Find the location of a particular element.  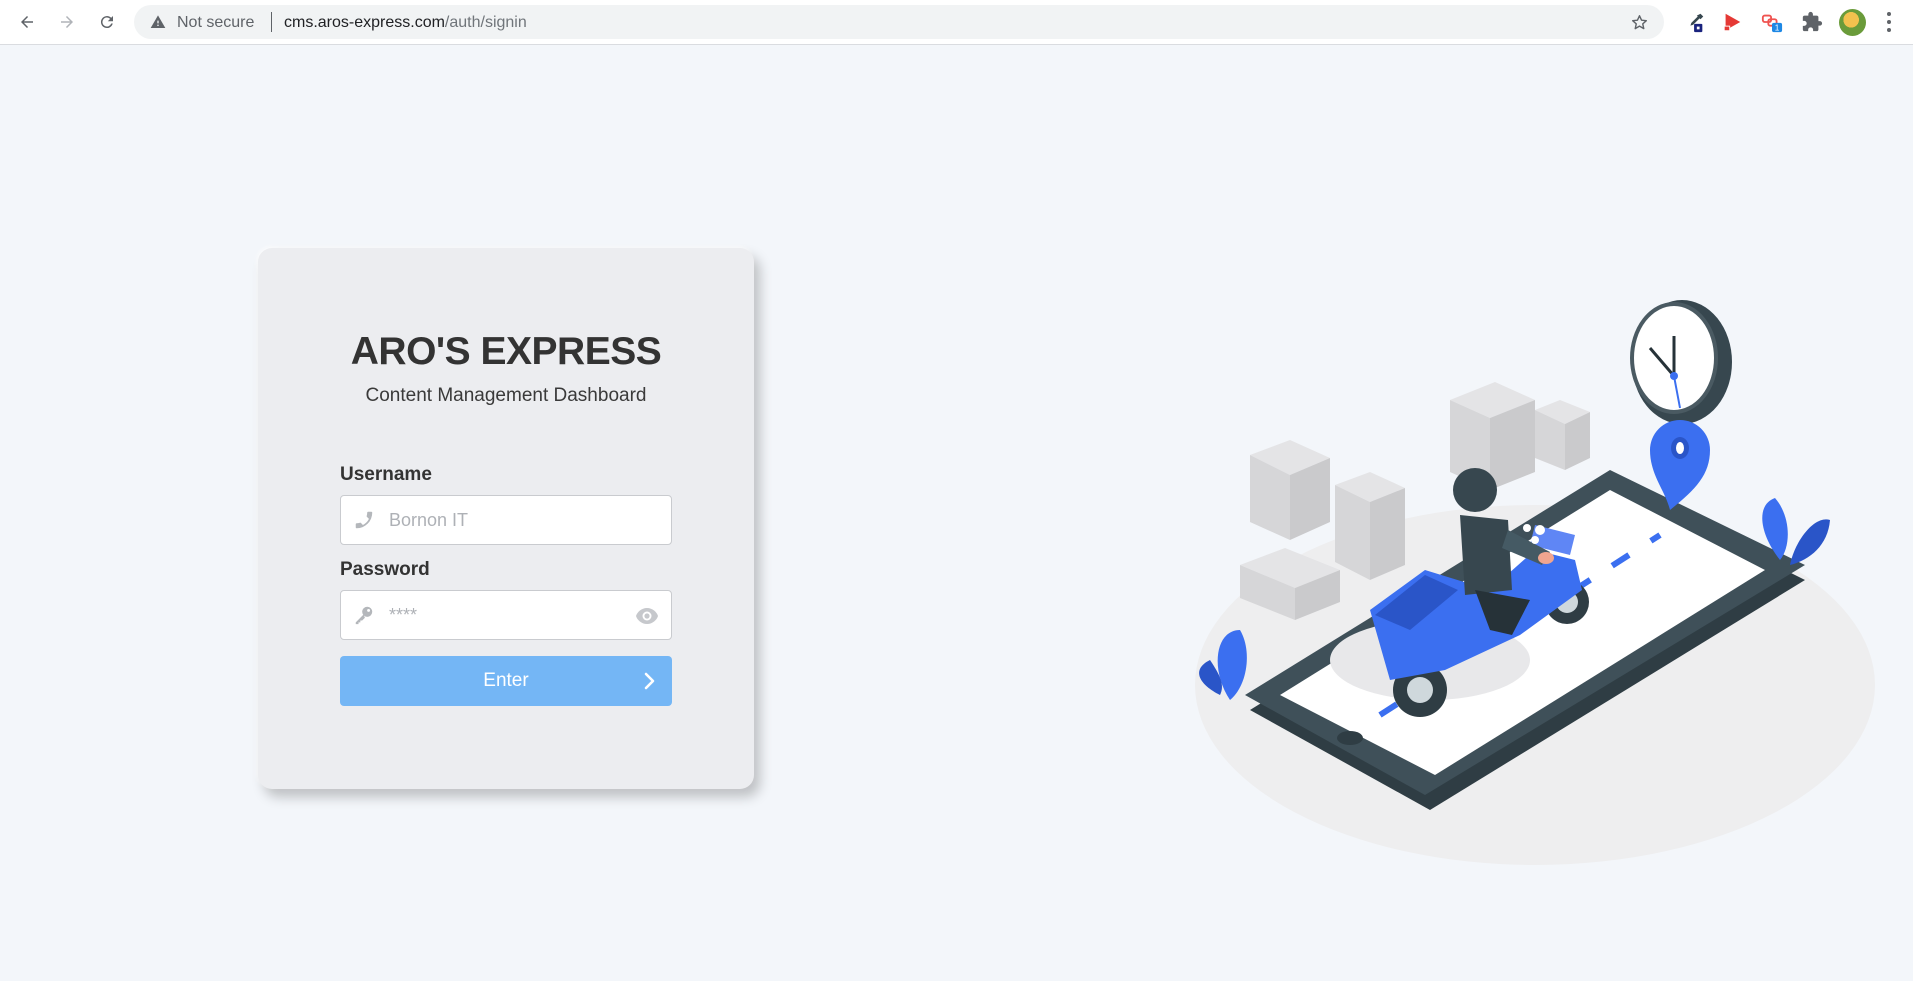

link-chain-icon: 1 is located at coordinates (1772, 23).